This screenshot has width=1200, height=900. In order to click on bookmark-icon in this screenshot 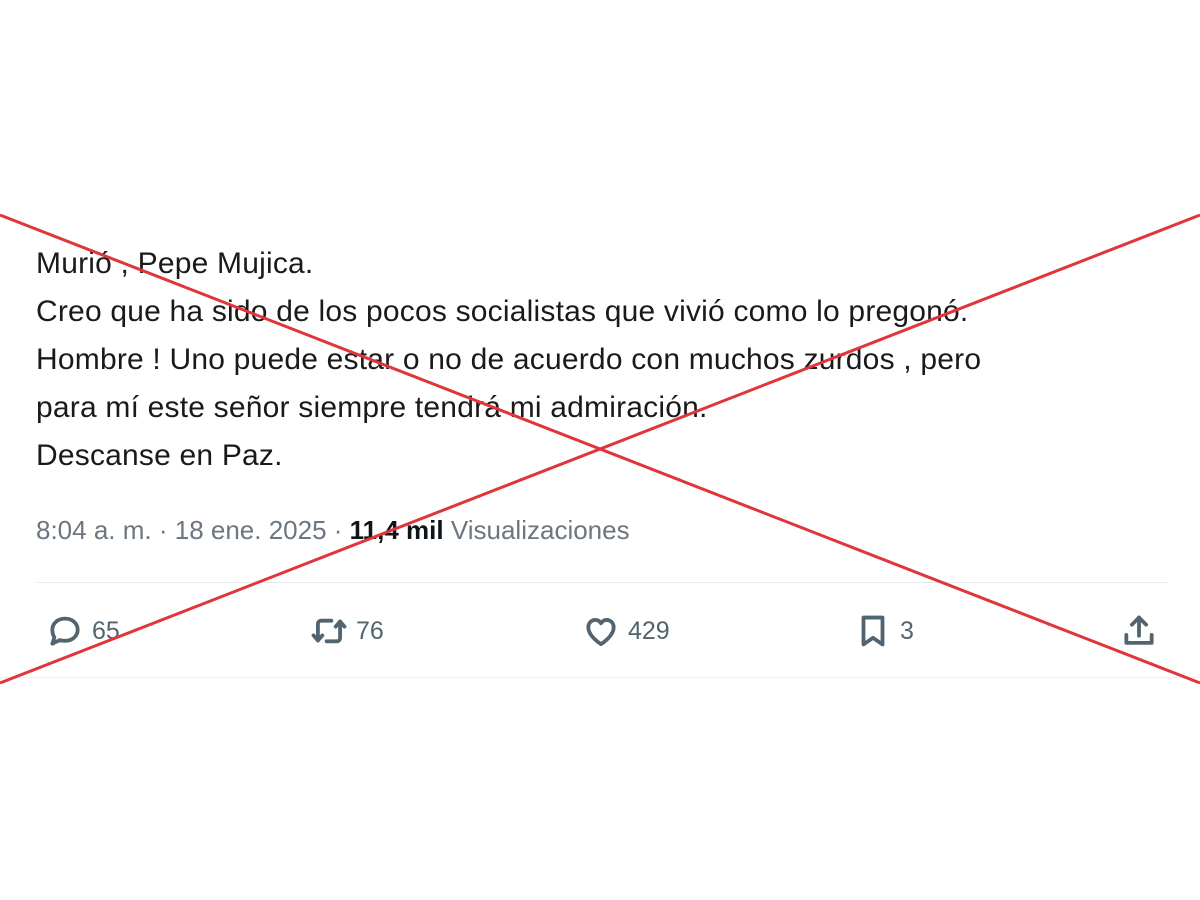, I will do `click(873, 631)`.